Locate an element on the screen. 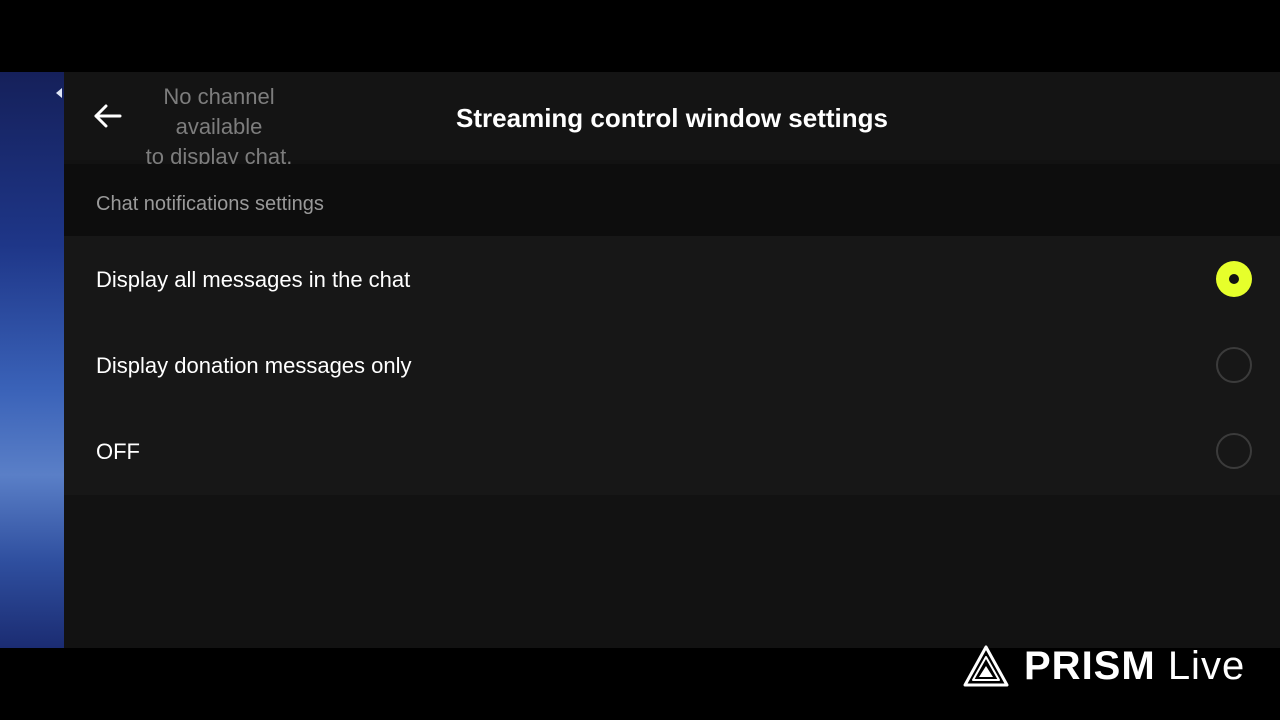 The width and height of the screenshot is (1280, 720). back-button is located at coordinates (108, 116).